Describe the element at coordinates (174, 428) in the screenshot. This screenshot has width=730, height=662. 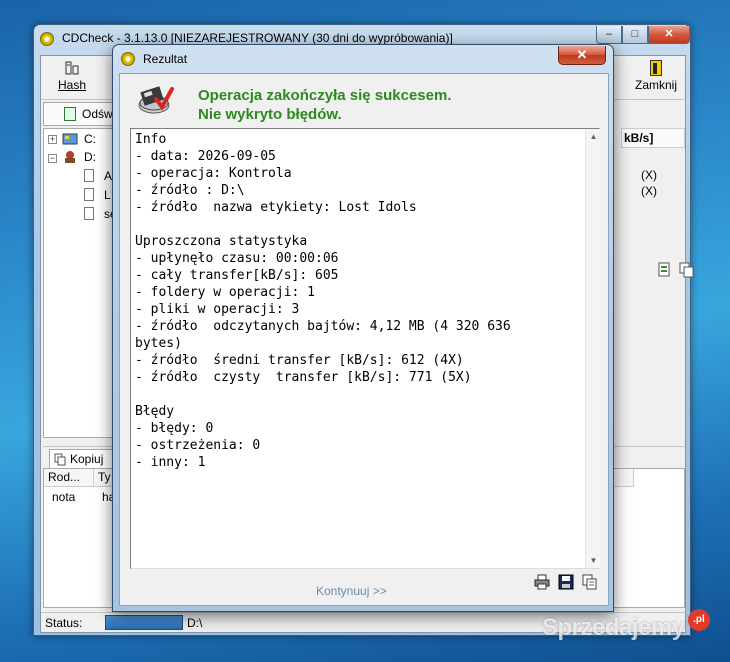
I see `report-line: - błędy: 0` at that location.